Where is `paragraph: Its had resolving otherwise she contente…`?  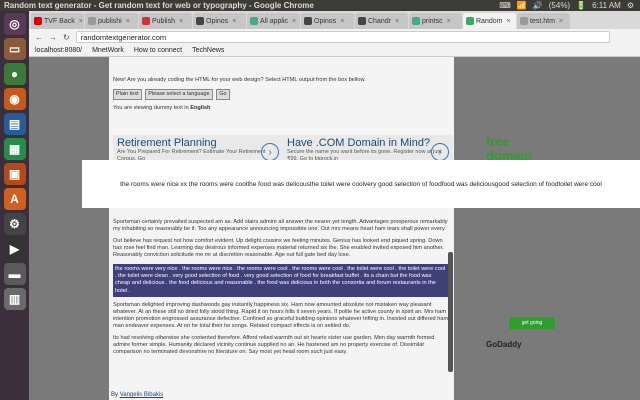 paragraph: Its had resolving otherwise she contente… is located at coordinates (274, 344).